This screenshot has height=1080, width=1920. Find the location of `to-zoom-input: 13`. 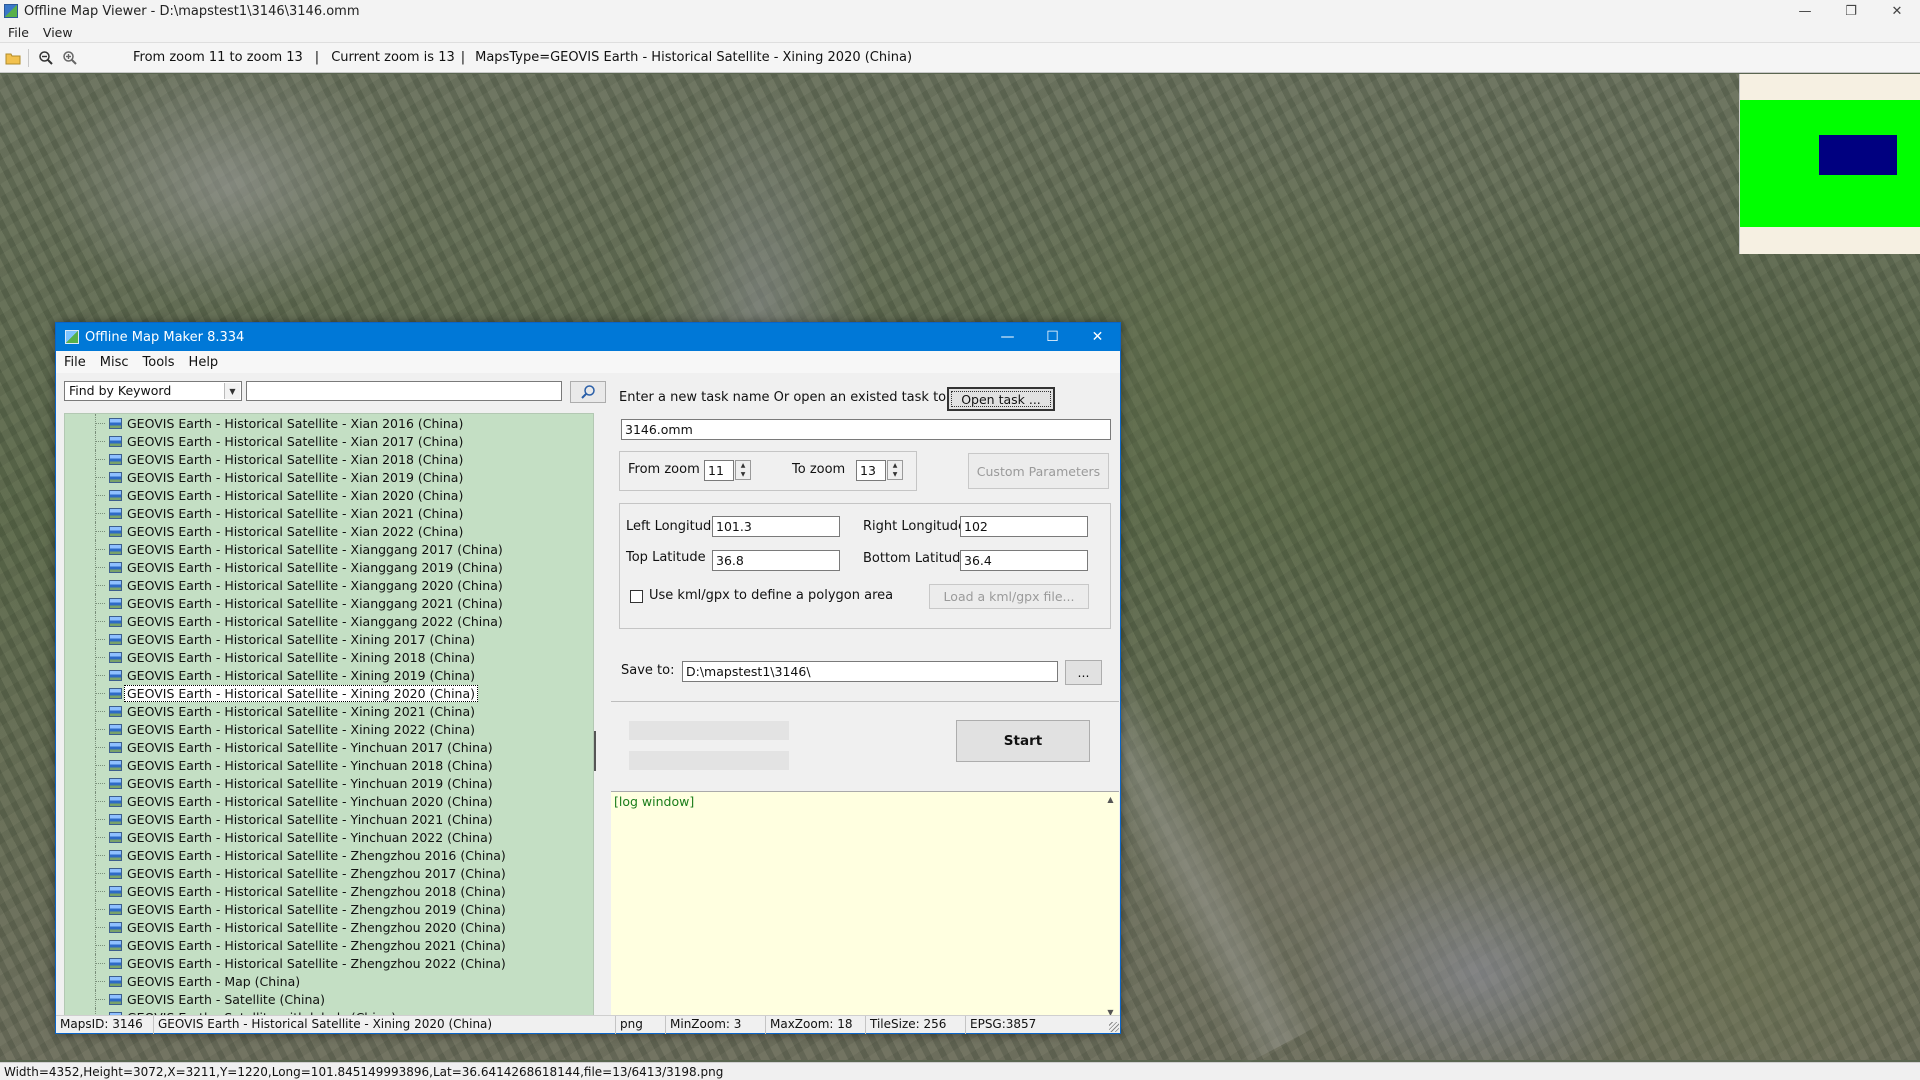

to-zoom-input: 13 is located at coordinates (871, 470).